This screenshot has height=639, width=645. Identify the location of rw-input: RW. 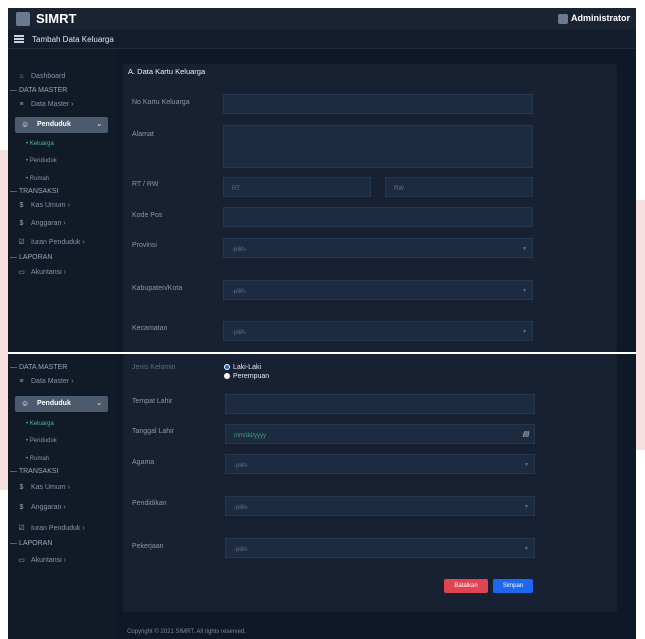
(459, 187).